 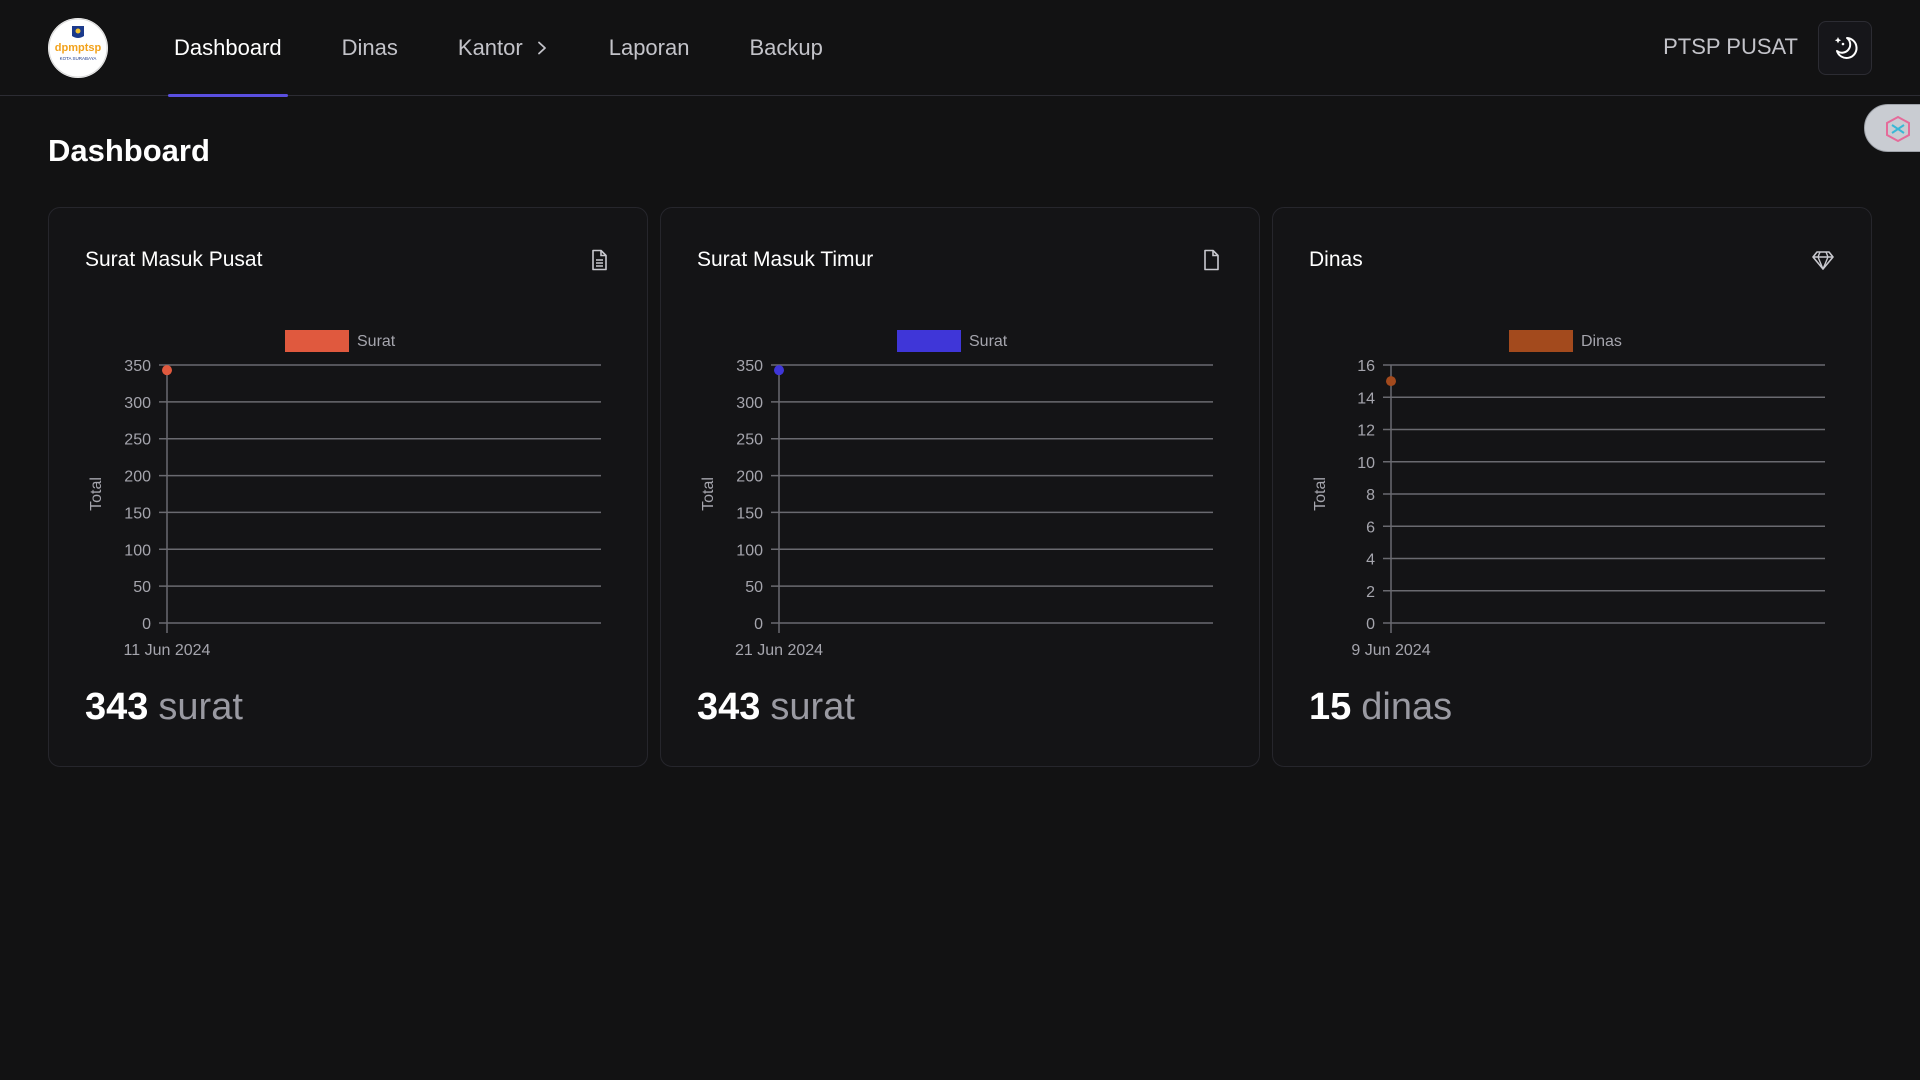 I want to click on y-tick-label: 10, so click(x=1366, y=463).